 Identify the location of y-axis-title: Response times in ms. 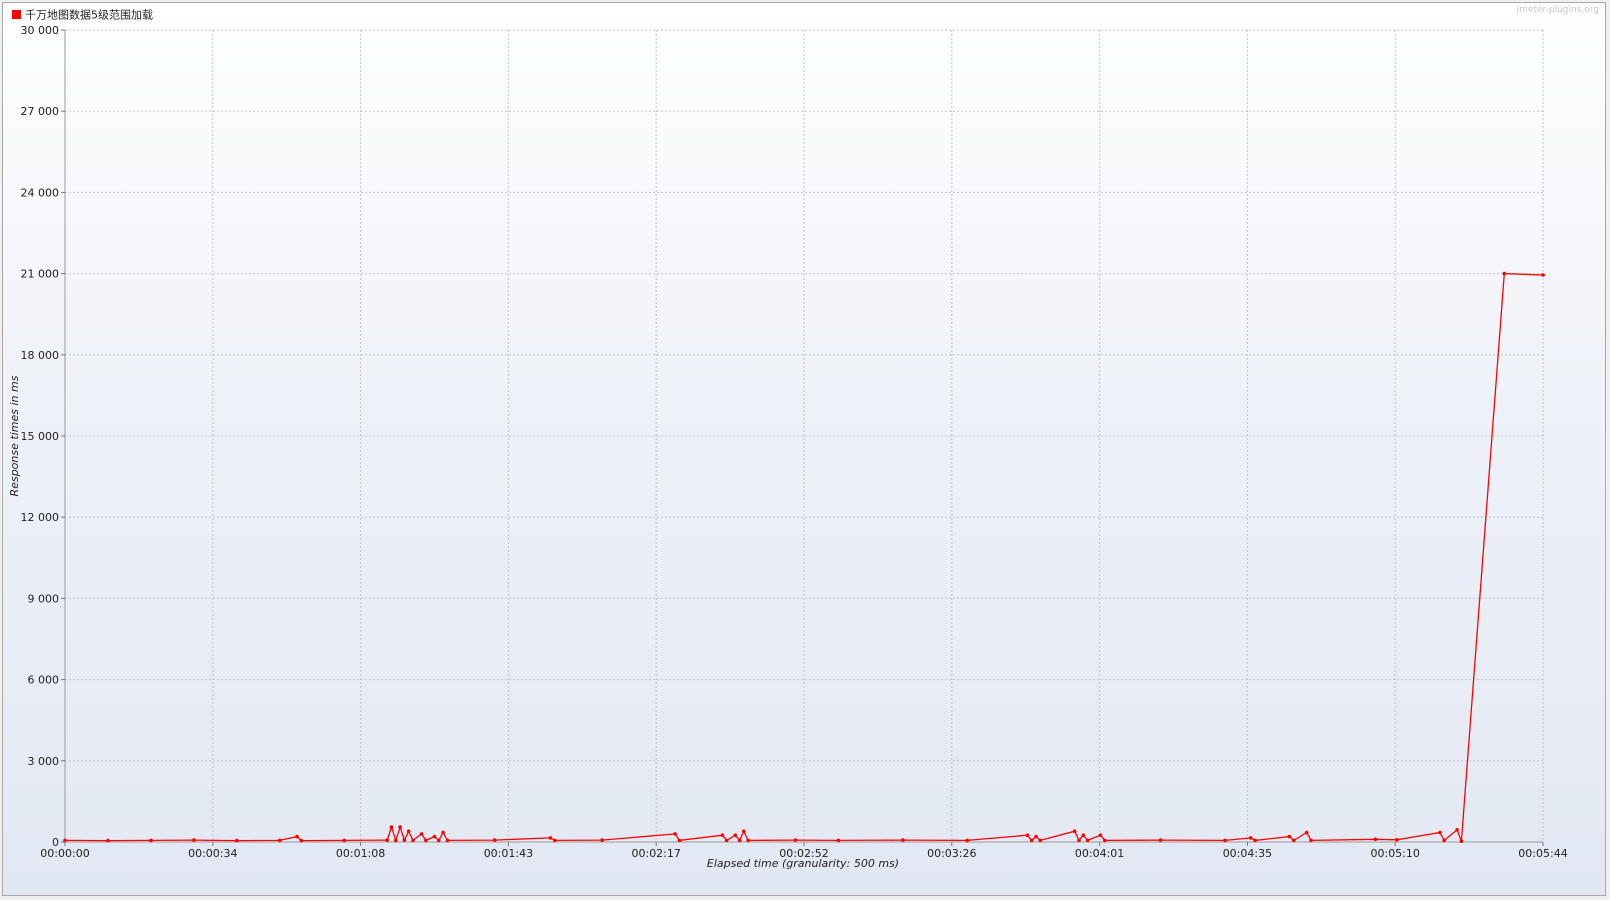
(14, 435).